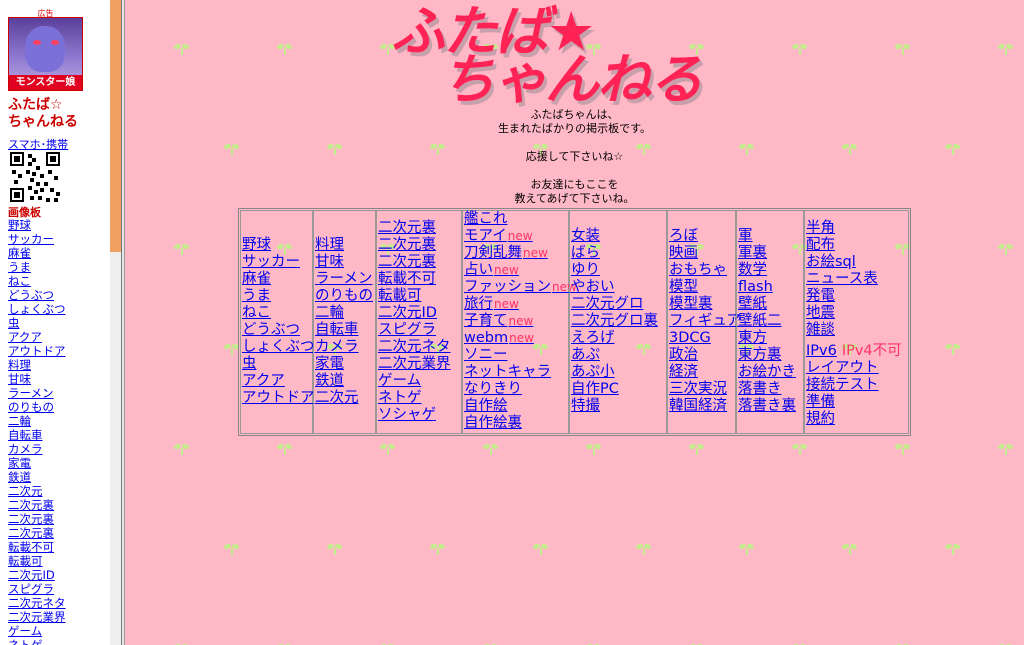  Describe the element at coordinates (515, 321) in the screenshot. I see `board-link: 子育てnew` at that location.